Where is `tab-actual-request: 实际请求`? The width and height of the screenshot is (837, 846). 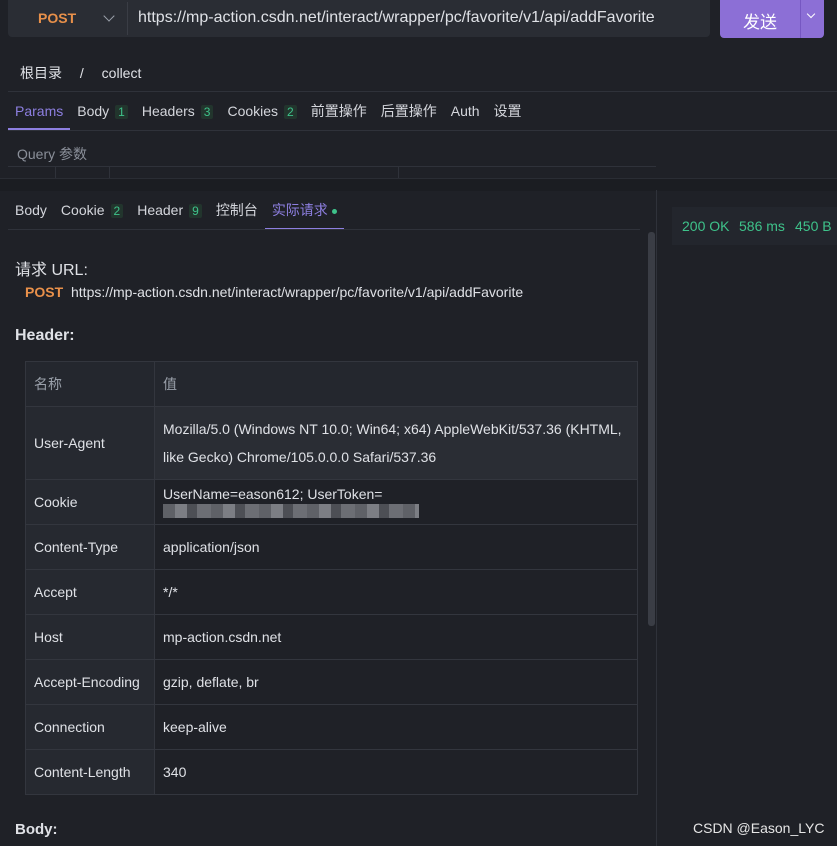 tab-actual-request: 实际请求 is located at coordinates (304, 210).